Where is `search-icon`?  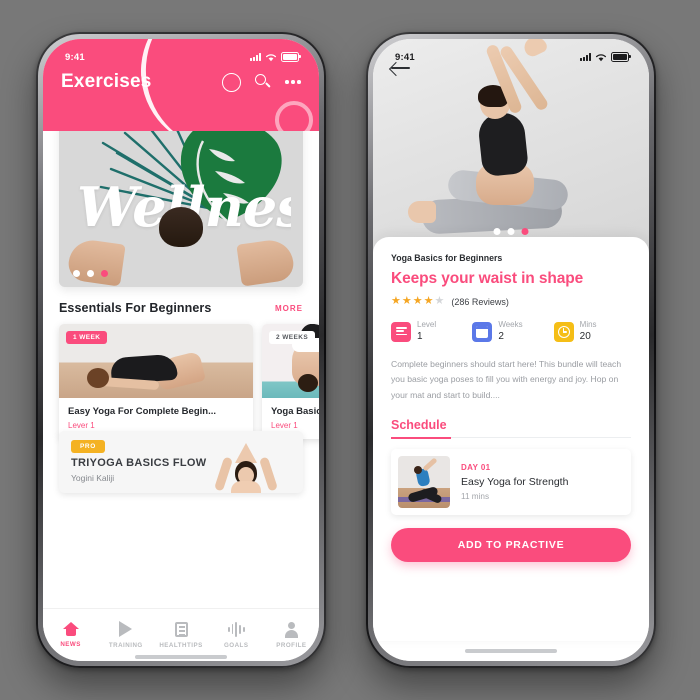 search-icon is located at coordinates (263, 82).